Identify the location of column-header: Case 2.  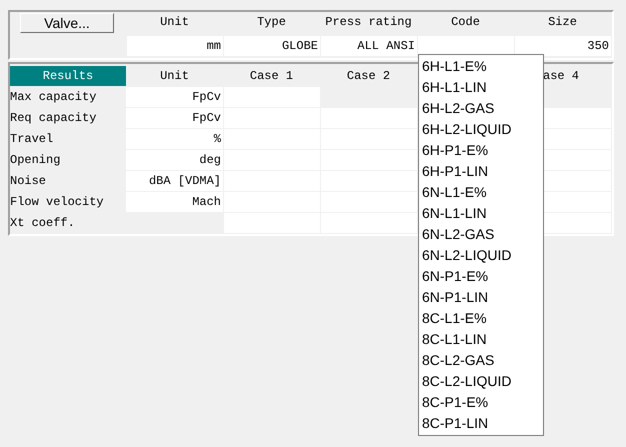
(368, 76).